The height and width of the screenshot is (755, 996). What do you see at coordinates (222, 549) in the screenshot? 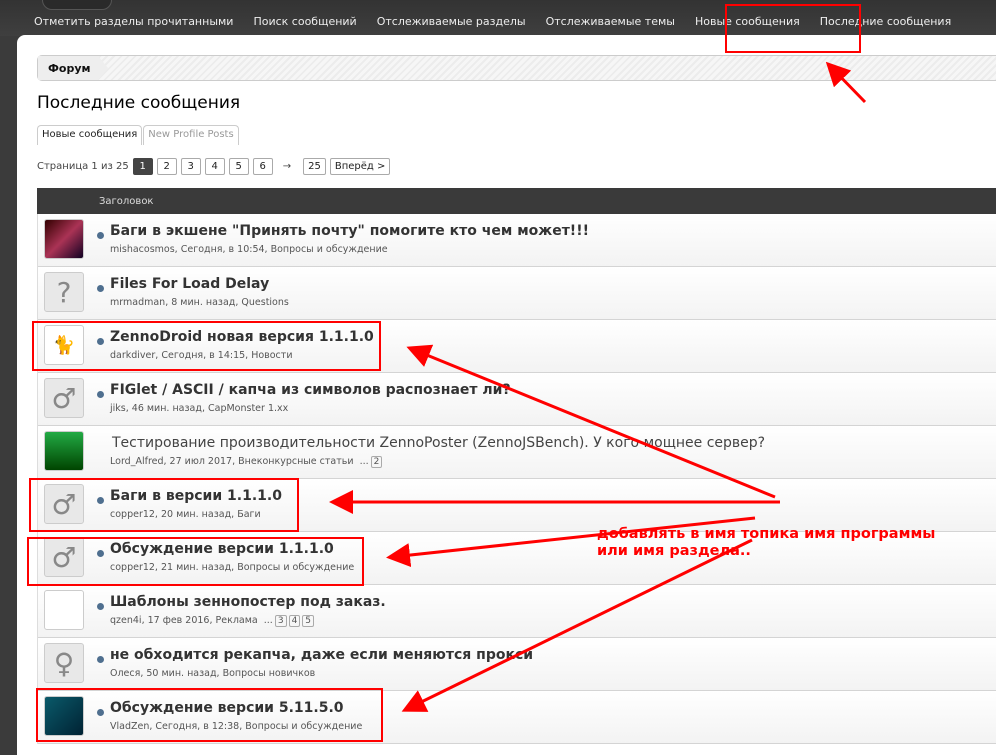
I see `thread-title: Обсуждение версии 1.1.1.0` at bounding box center [222, 549].